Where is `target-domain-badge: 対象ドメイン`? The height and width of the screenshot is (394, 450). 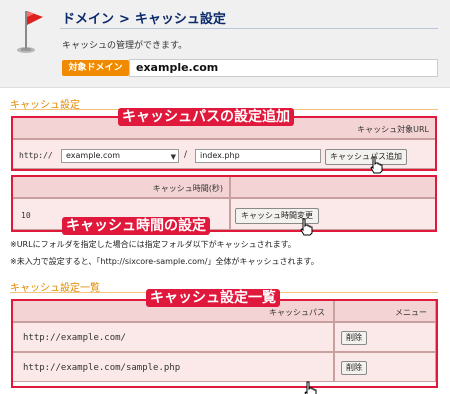 target-domain-badge: 対象ドメイン is located at coordinates (95, 68).